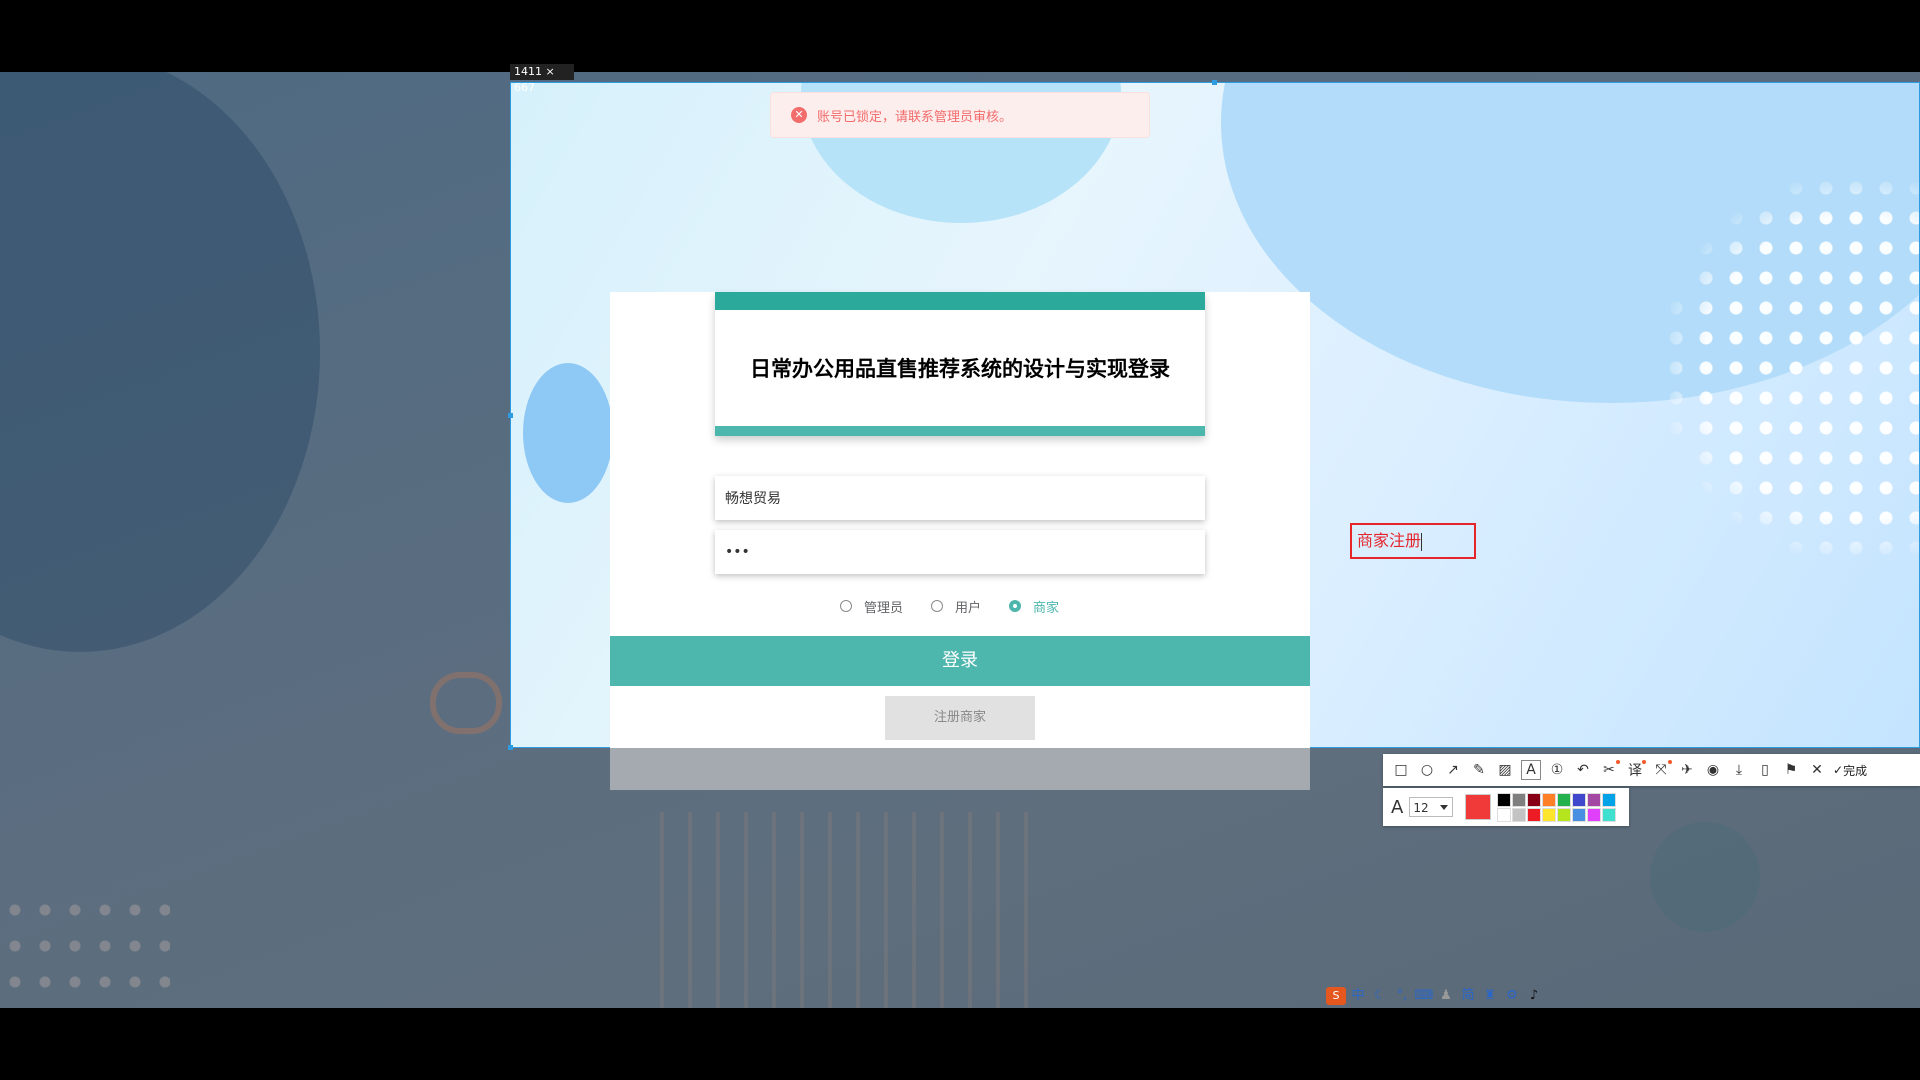 The width and height of the screenshot is (1920, 1080). Describe the element at coordinates (1713, 770) in the screenshot. I see `record-icon: ◉` at that location.